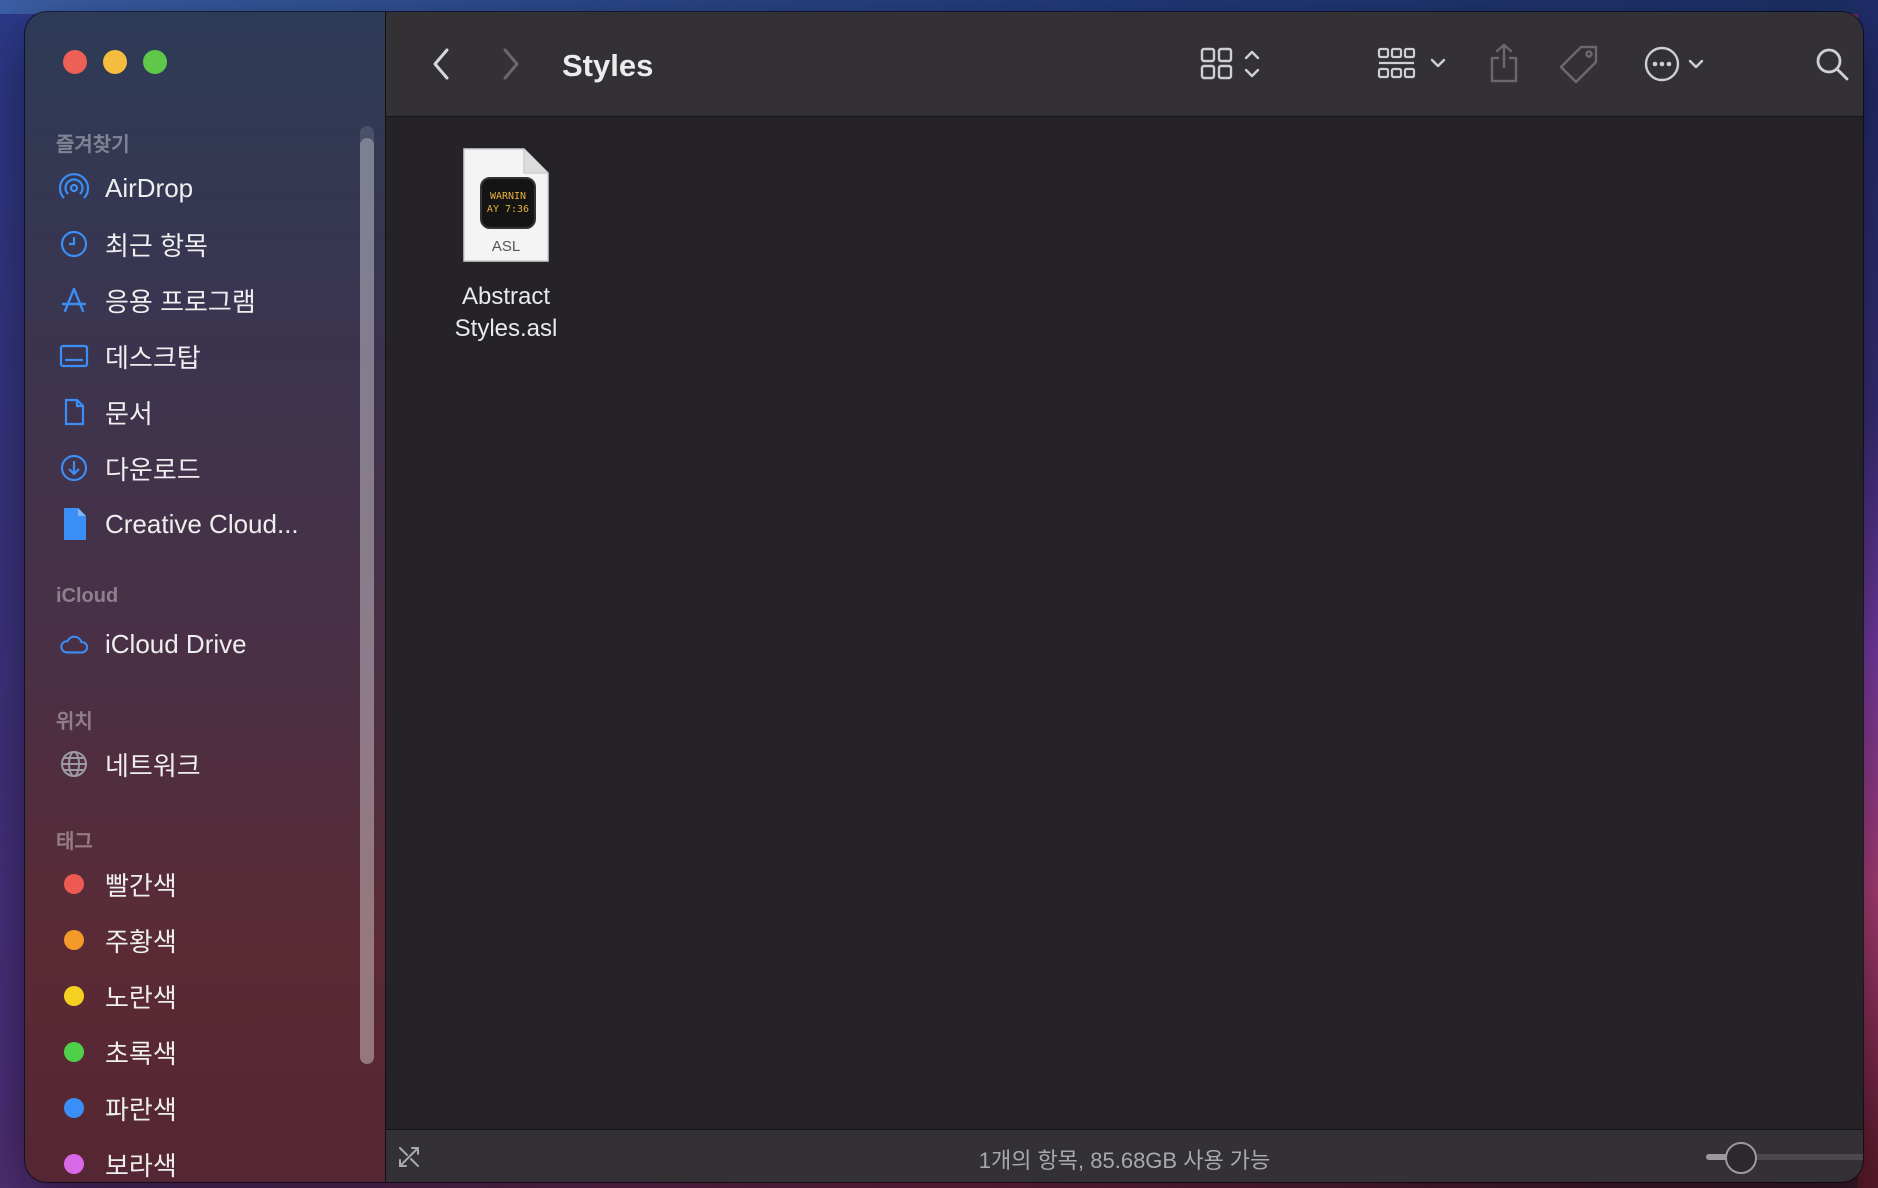 The width and height of the screenshot is (1878, 1188). I want to click on sidebar-item-label: 최근 항목, so click(156, 245).